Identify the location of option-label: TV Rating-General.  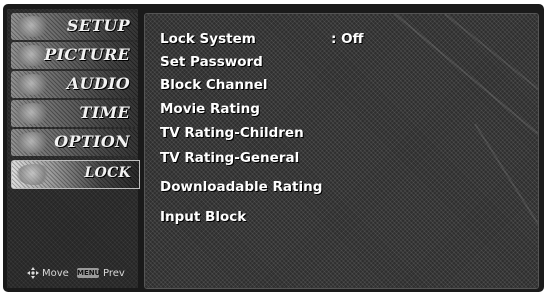
(230, 158).